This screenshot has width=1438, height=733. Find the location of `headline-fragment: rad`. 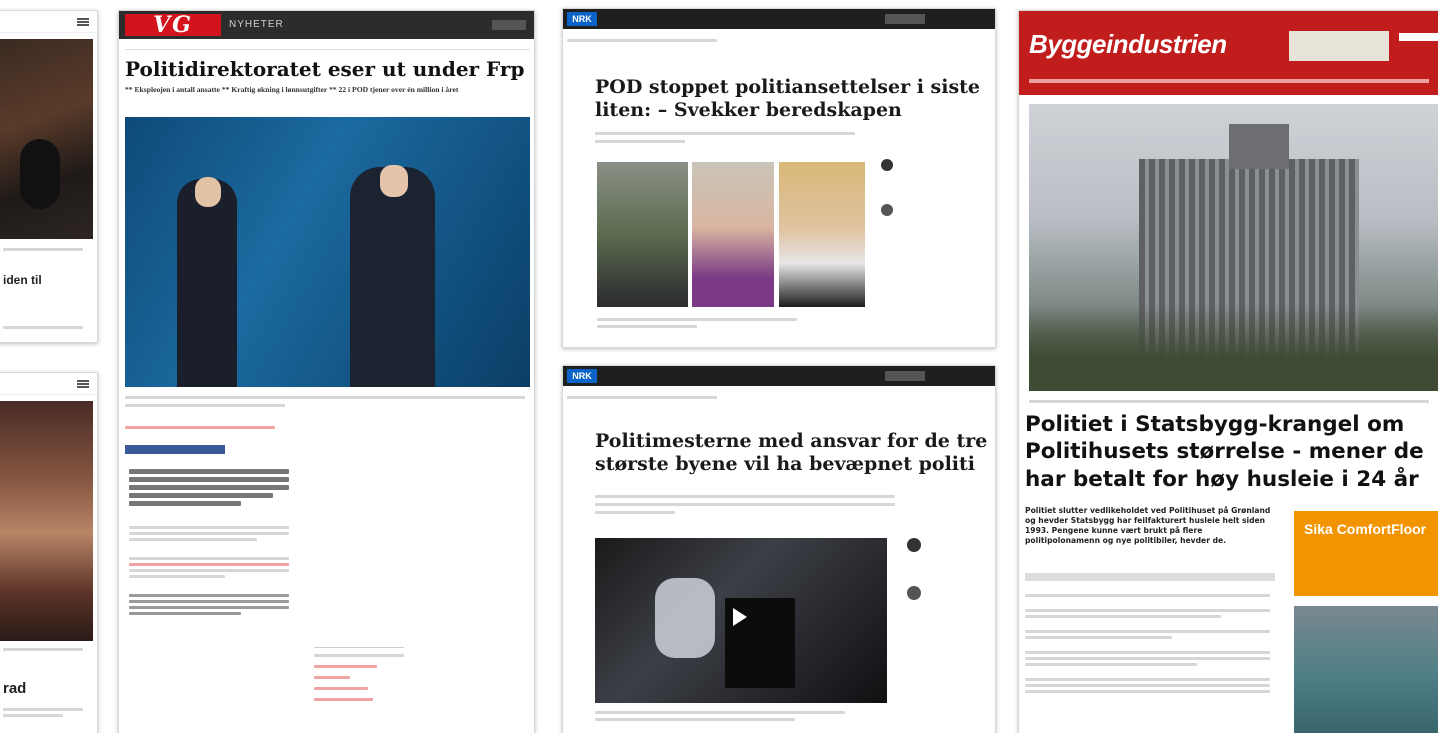

headline-fragment: rad is located at coordinates (15, 688).